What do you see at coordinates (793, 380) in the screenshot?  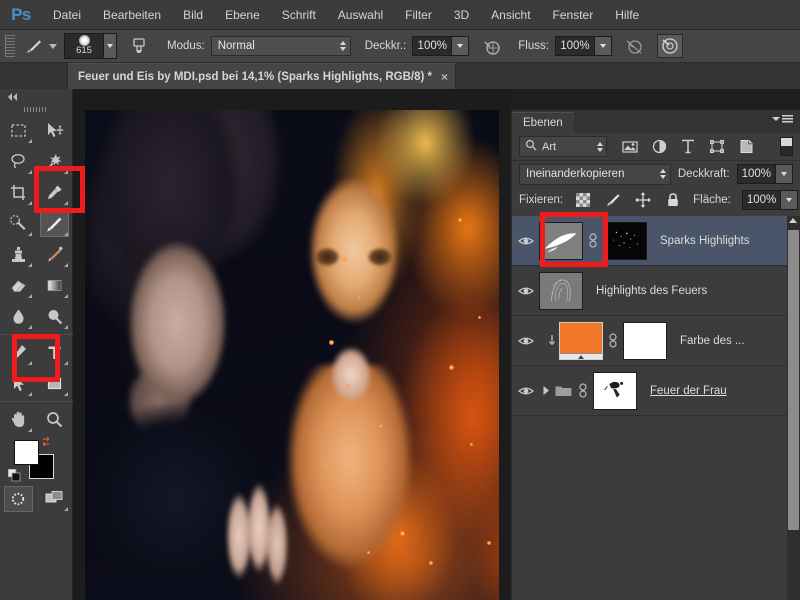 I see `scrollbar-thumb` at bounding box center [793, 380].